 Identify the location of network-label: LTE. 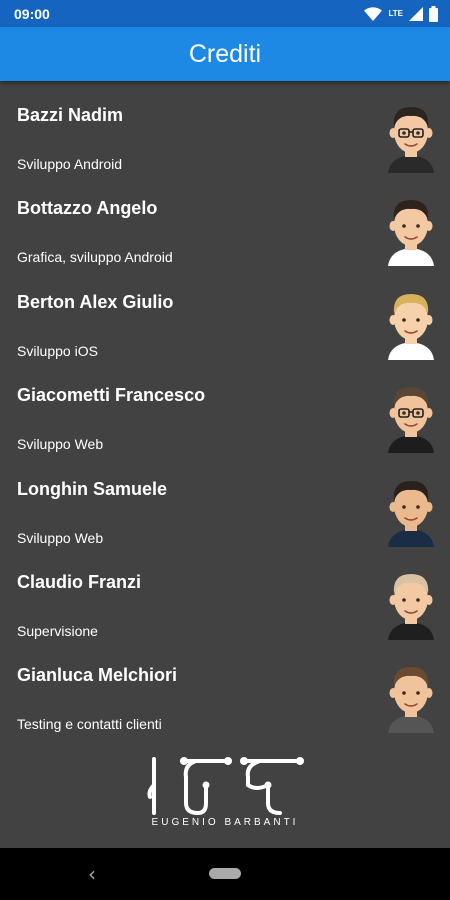
(395, 13).